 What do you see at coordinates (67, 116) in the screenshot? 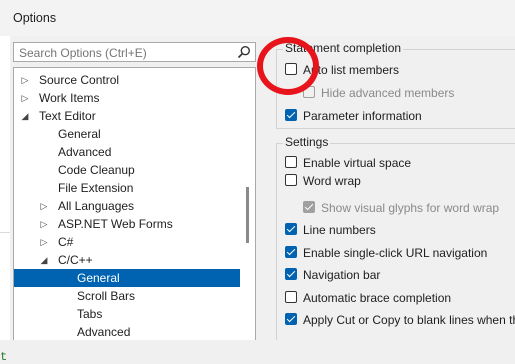
I see `tree-item-label: Text Editor` at bounding box center [67, 116].